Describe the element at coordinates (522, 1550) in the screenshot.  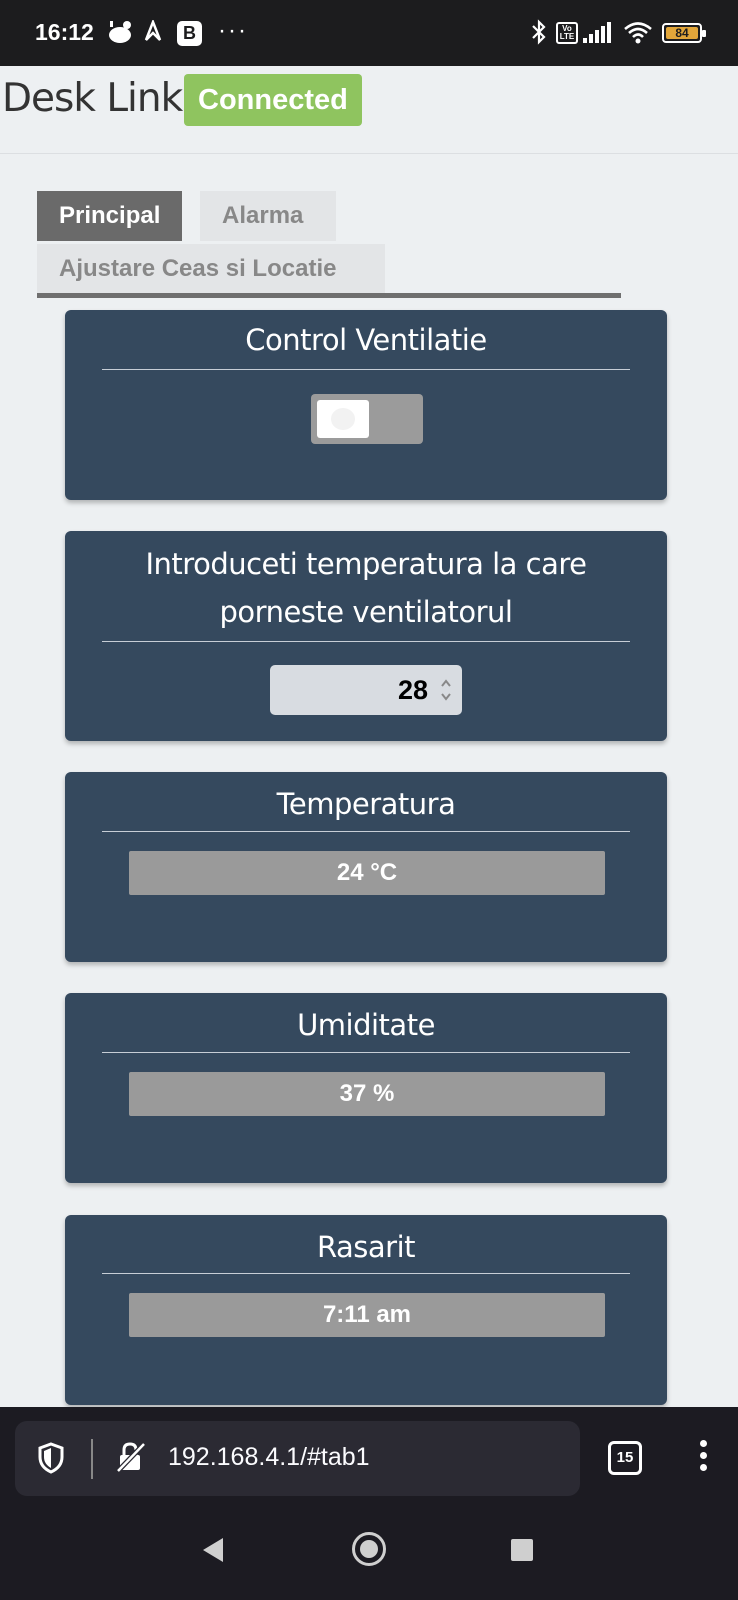
I see `recents-icon` at that location.